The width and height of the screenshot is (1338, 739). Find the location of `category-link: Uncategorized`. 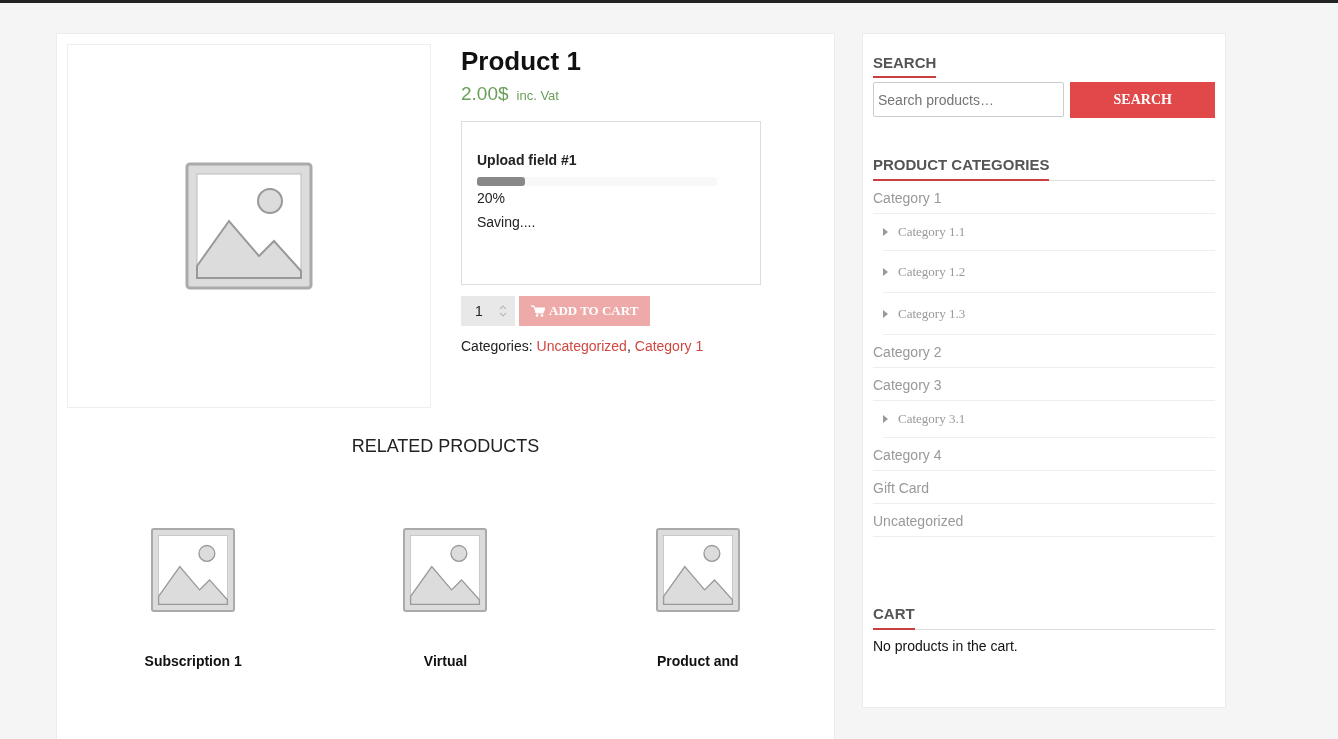

category-link: Uncategorized is located at coordinates (581, 346).